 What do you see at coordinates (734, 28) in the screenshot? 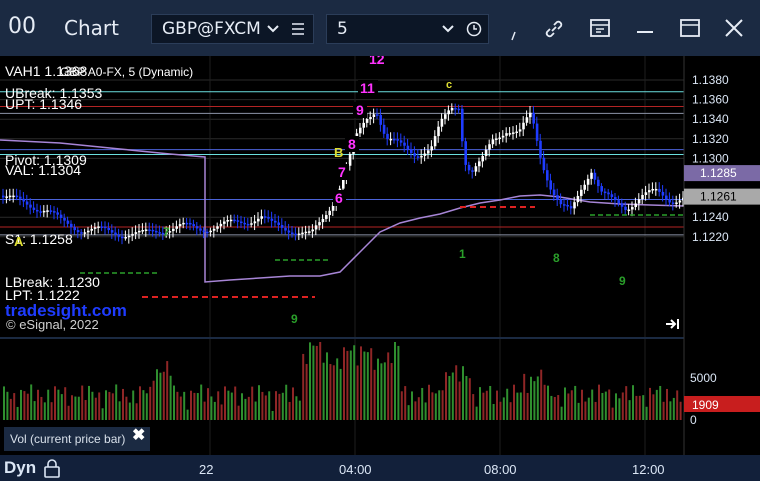
I see `close-icon` at bounding box center [734, 28].